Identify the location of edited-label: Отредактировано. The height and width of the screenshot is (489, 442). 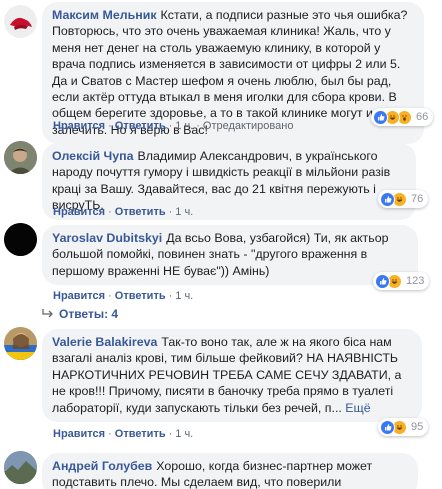
(248, 126).